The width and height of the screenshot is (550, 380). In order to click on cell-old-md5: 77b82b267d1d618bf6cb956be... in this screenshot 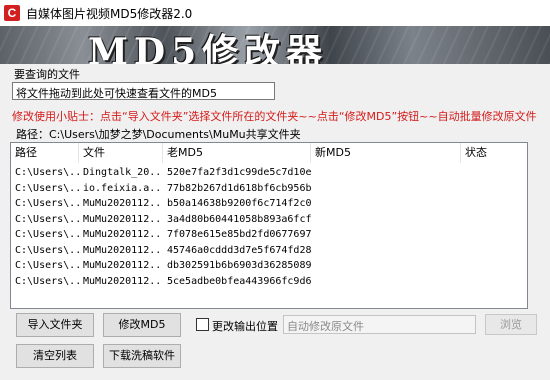, I will do `click(239, 188)`.